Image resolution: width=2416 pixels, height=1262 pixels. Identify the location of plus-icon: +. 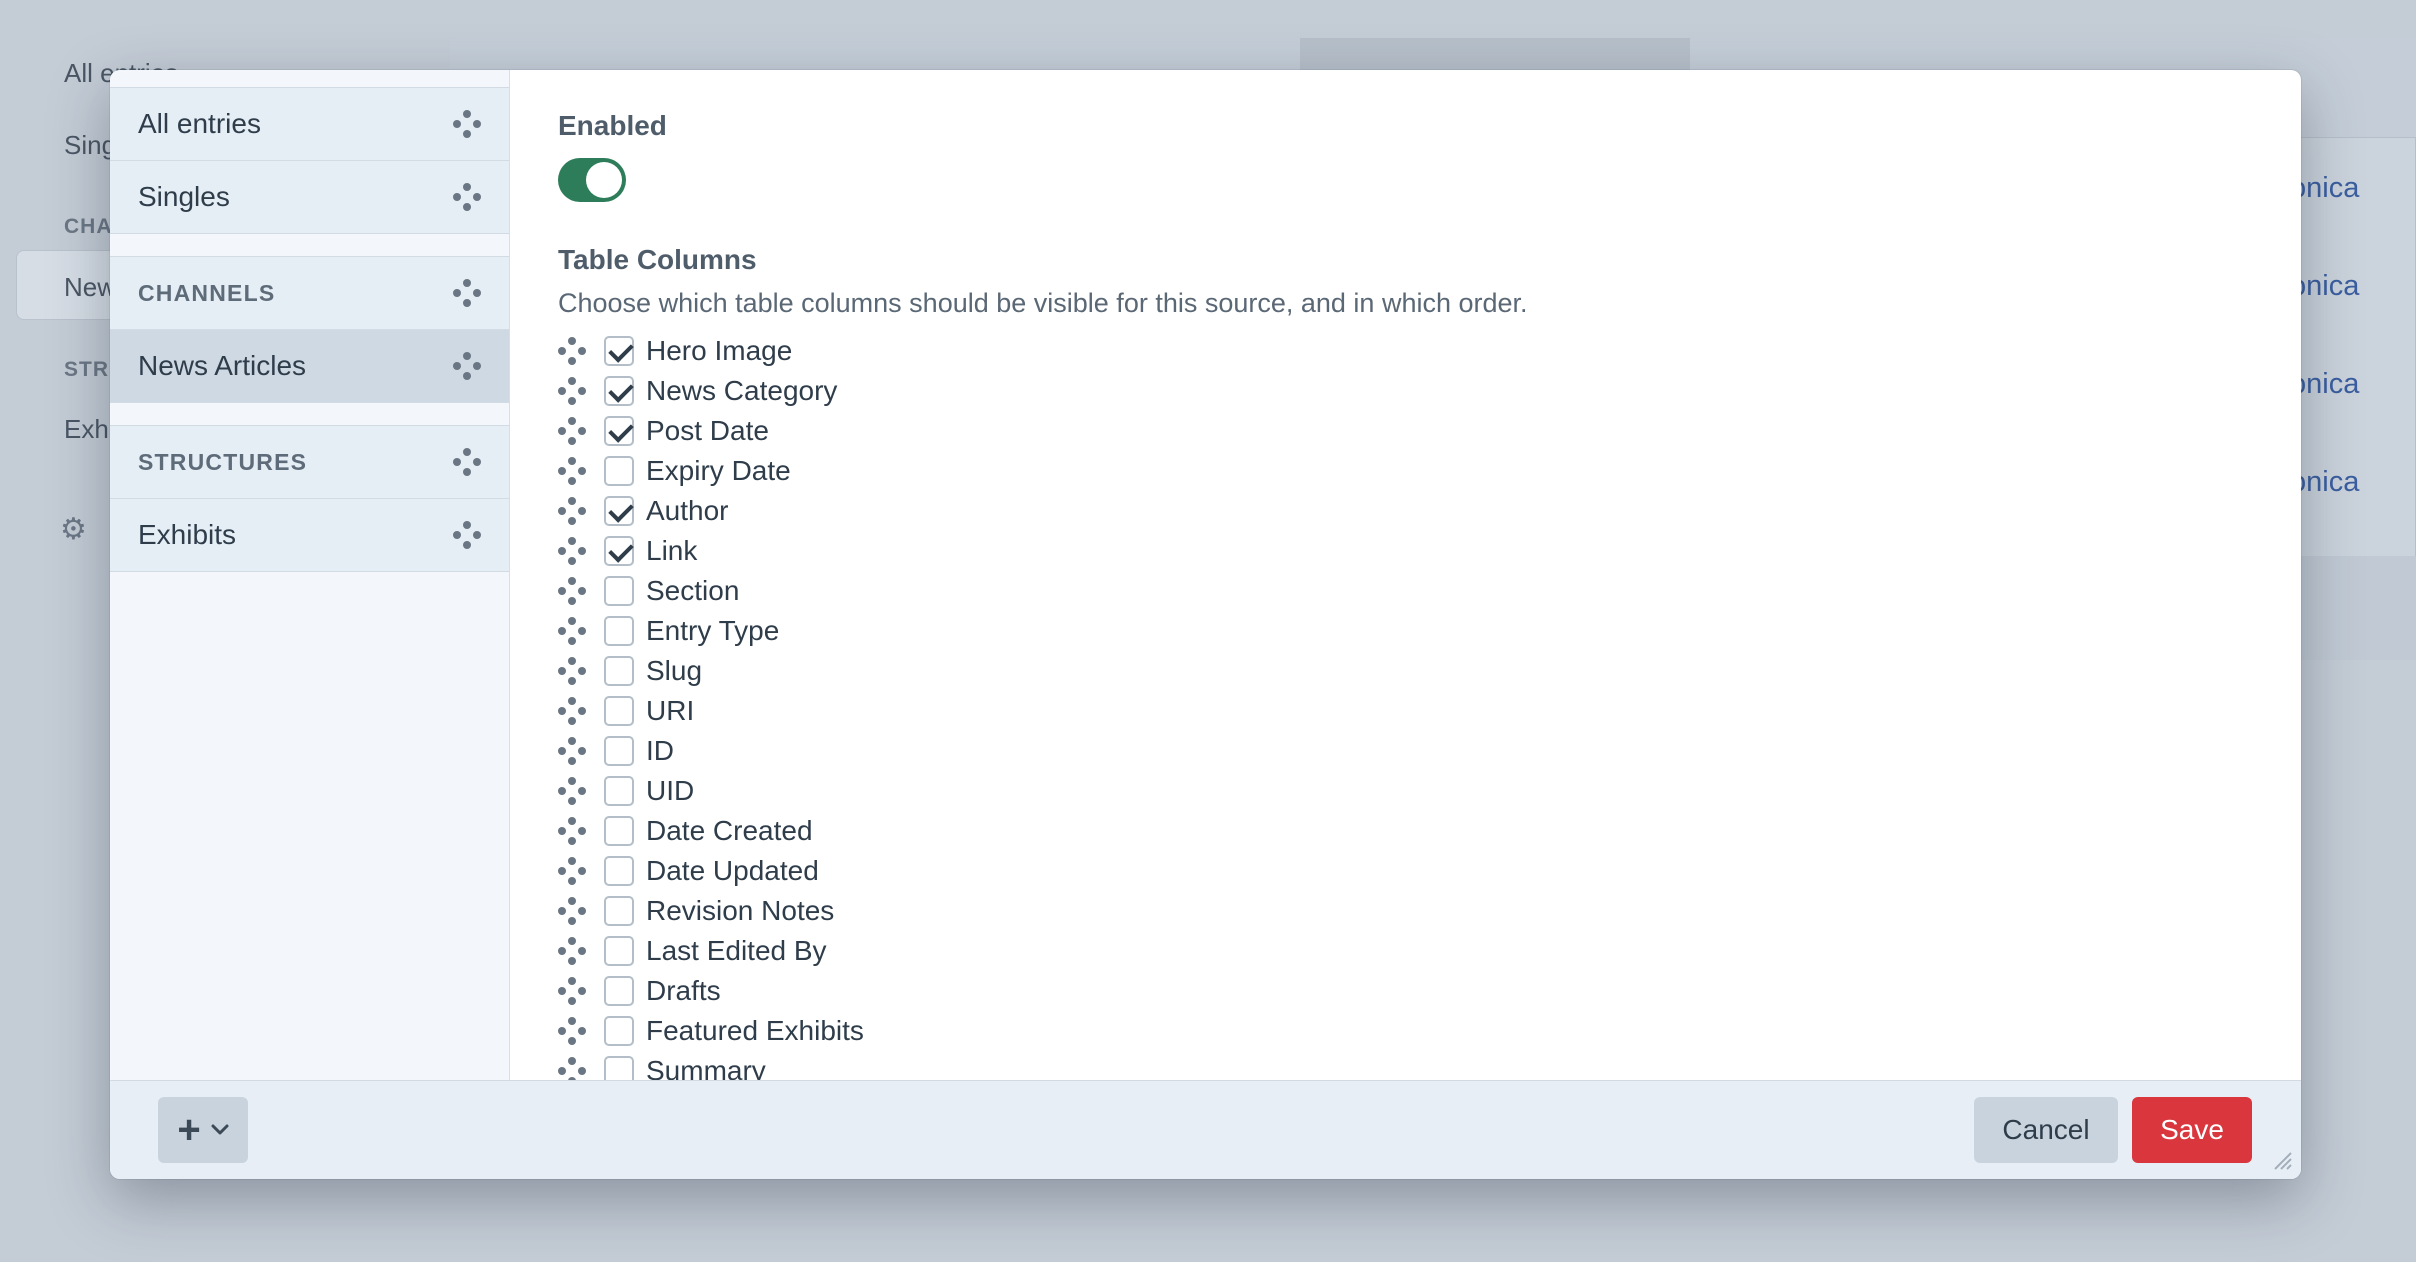
(189, 1130).